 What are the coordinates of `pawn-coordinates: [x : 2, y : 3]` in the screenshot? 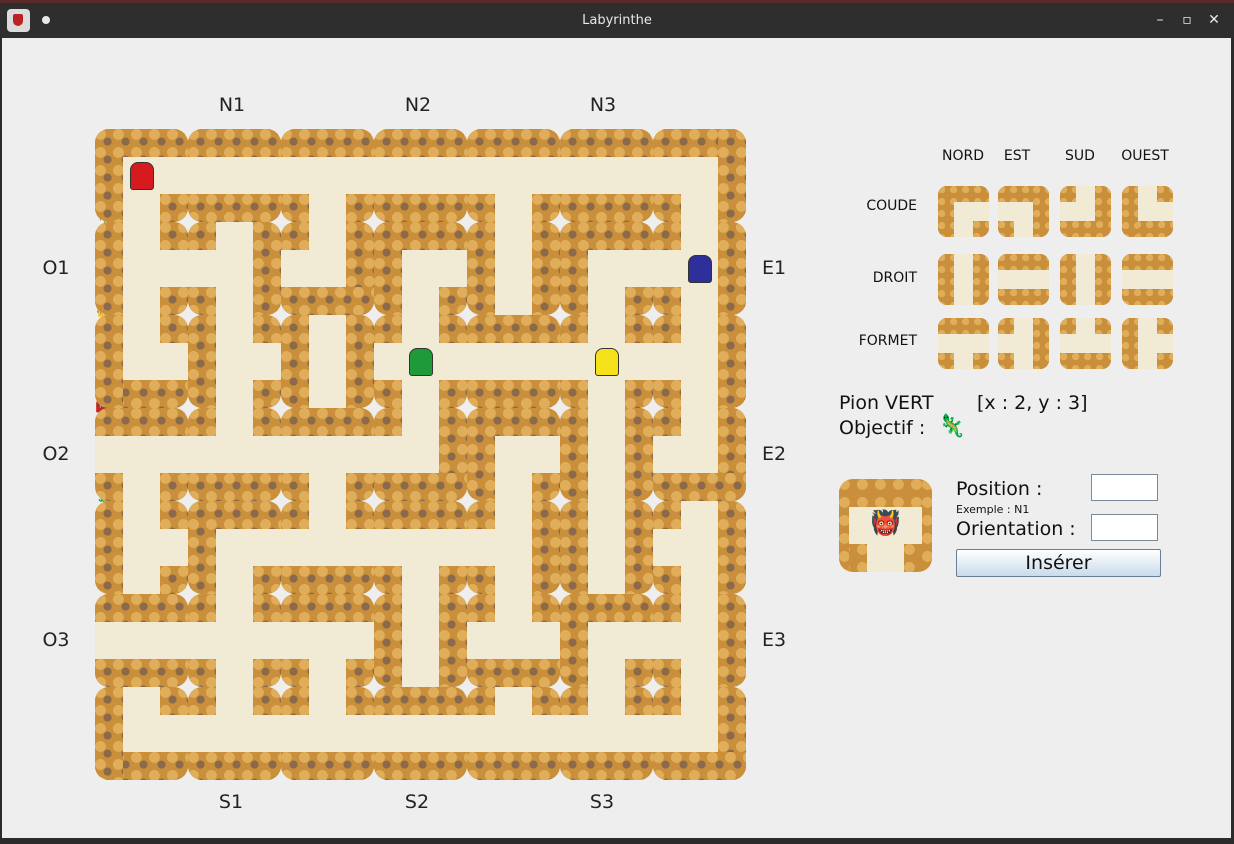 It's located at (1032, 403).